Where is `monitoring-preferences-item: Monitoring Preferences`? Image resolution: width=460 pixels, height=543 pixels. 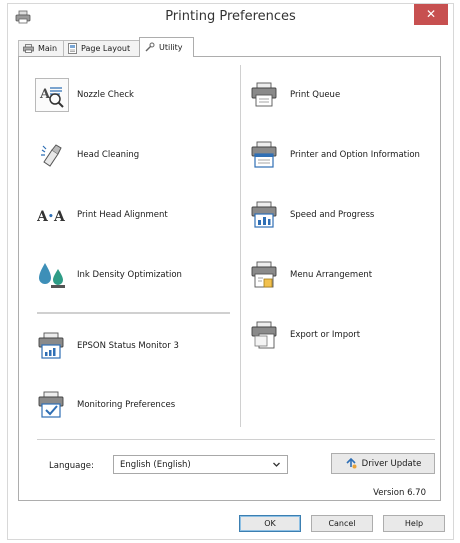
monitoring-preferences-item: Monitoring Preferences is located at coordinates (105, 405).